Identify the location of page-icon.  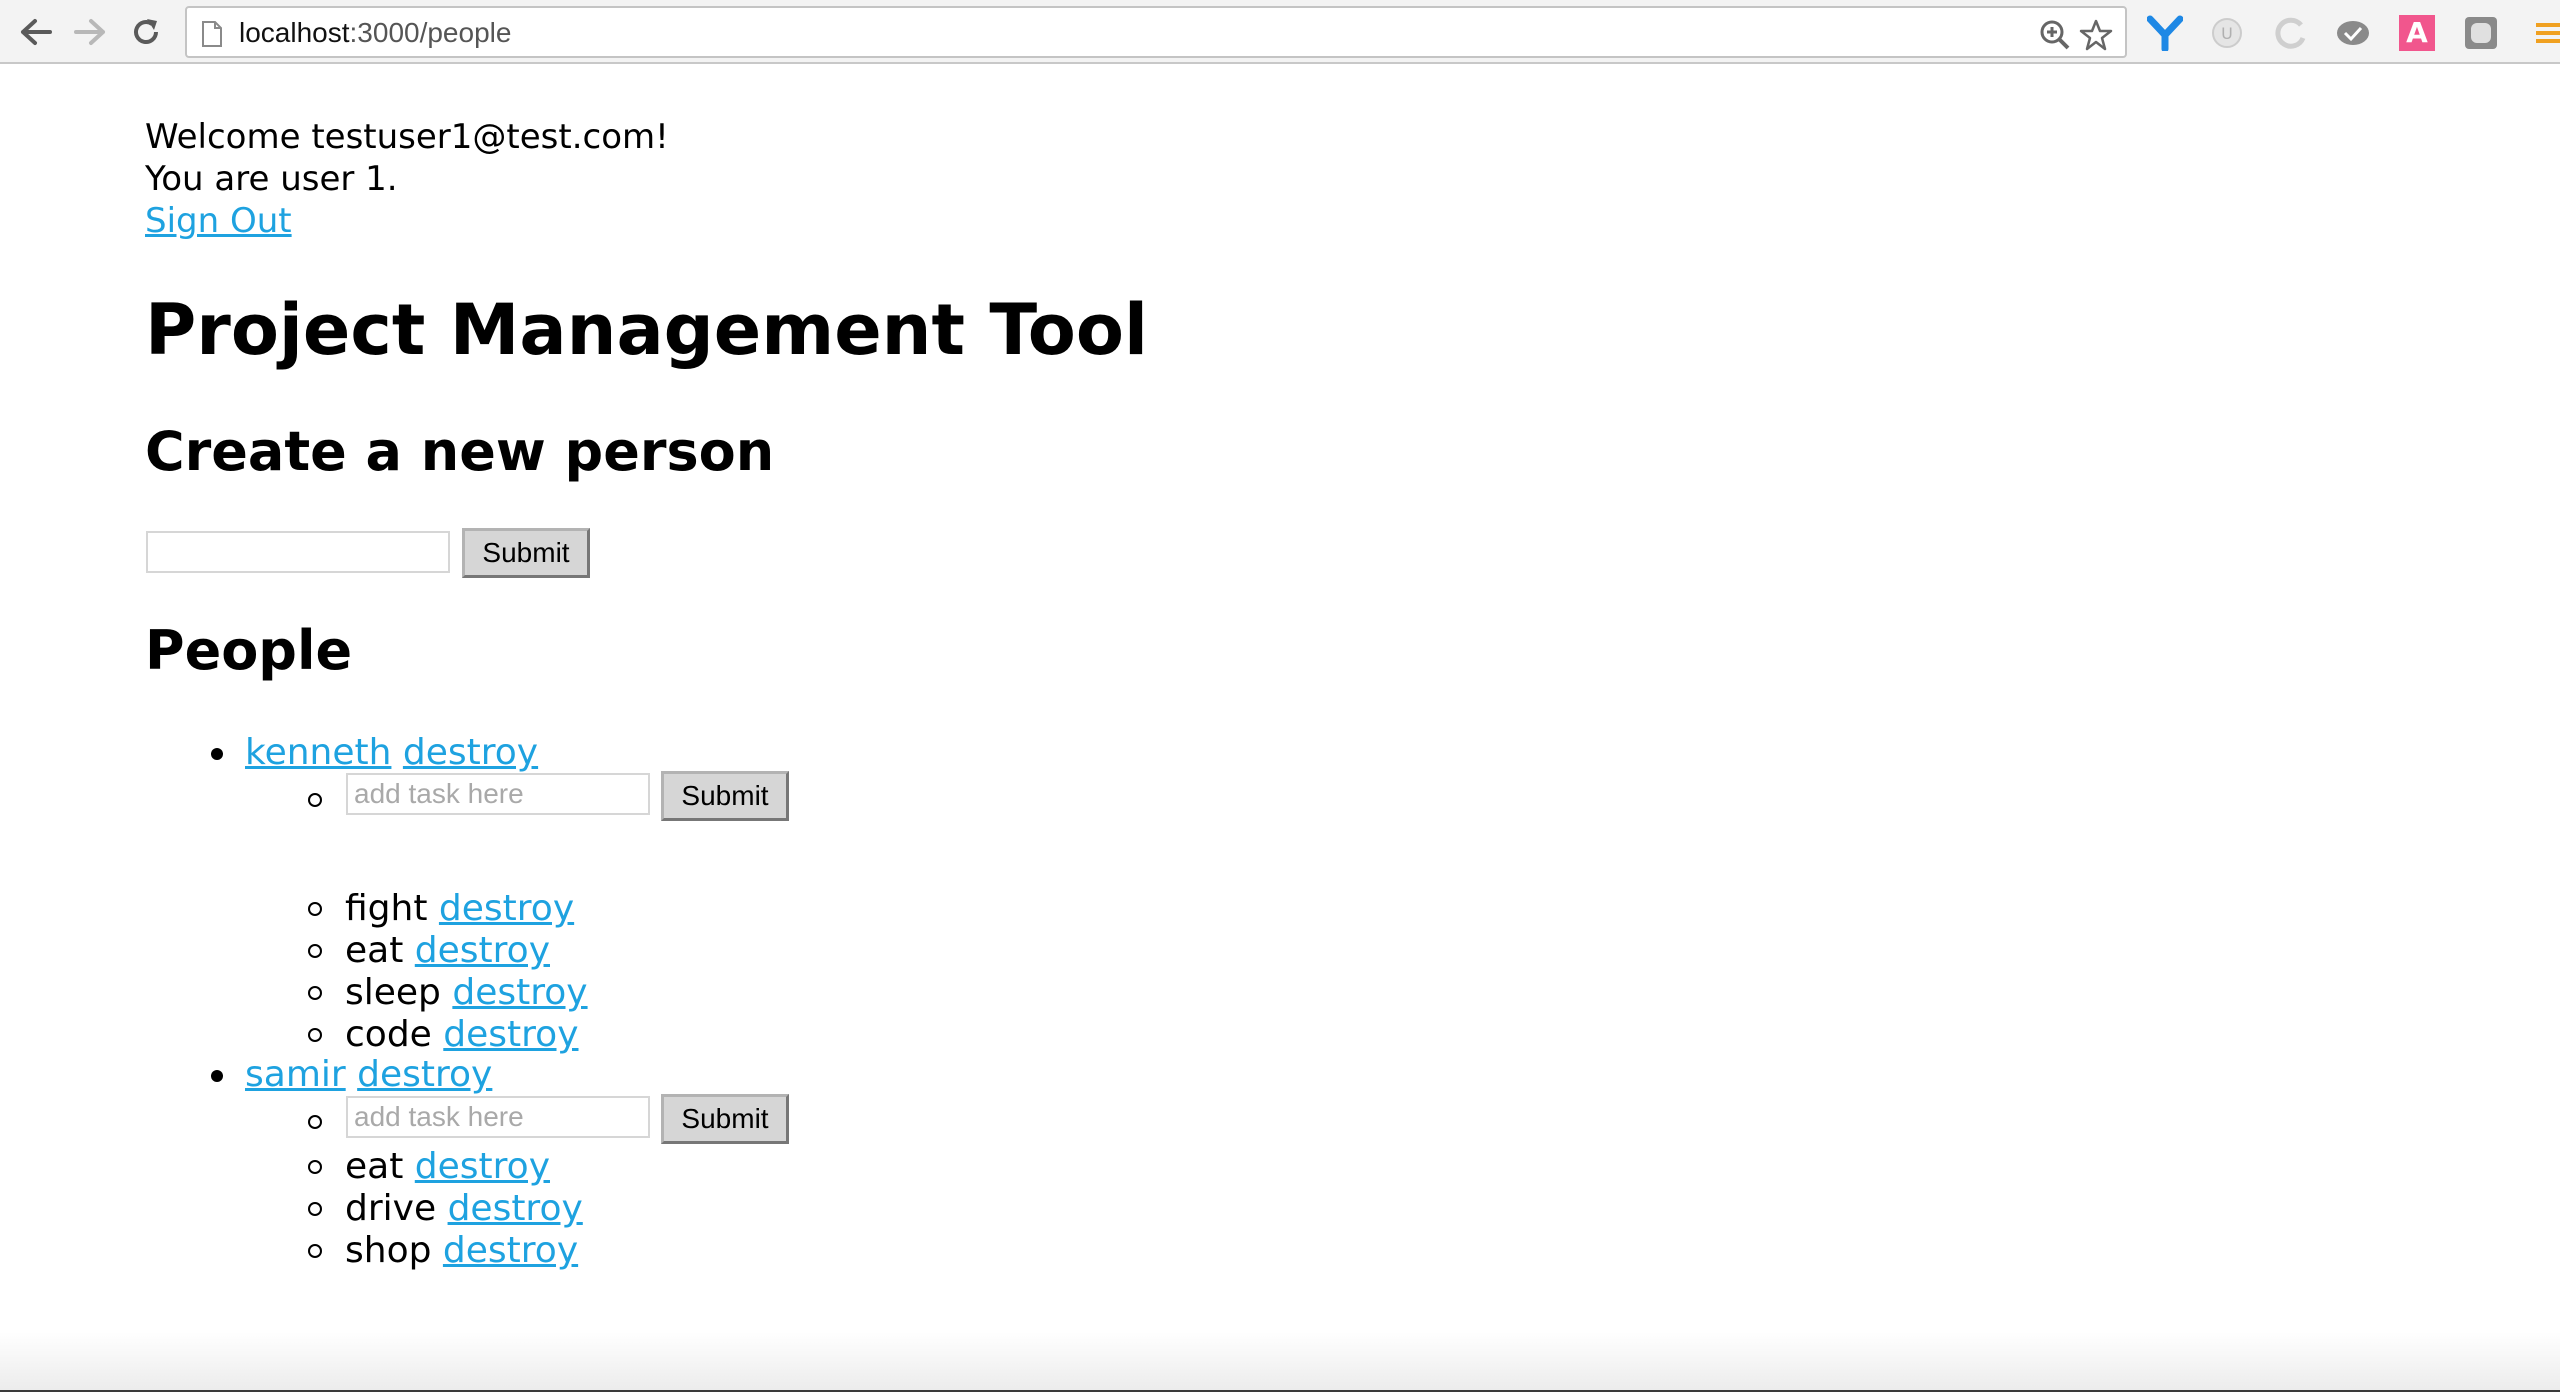
(212, 34).